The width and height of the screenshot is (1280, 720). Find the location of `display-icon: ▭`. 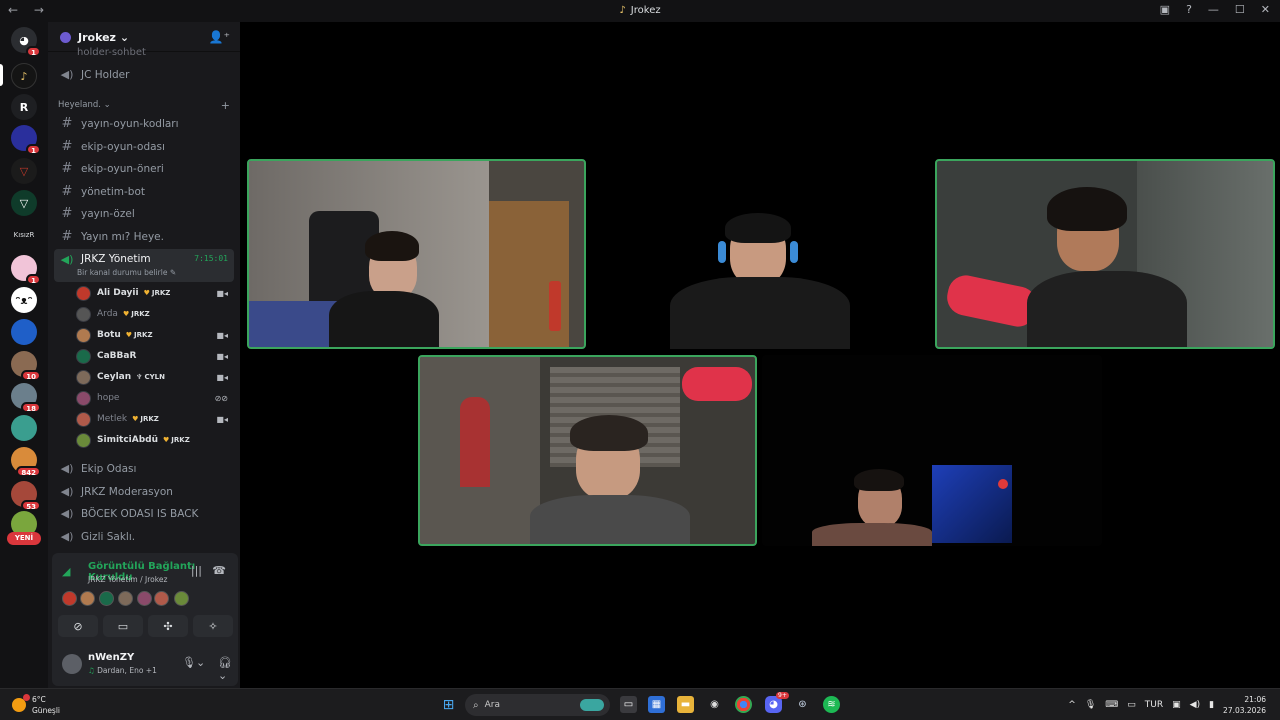

display-icon: ▭ is located at coordinates (1131, 705).